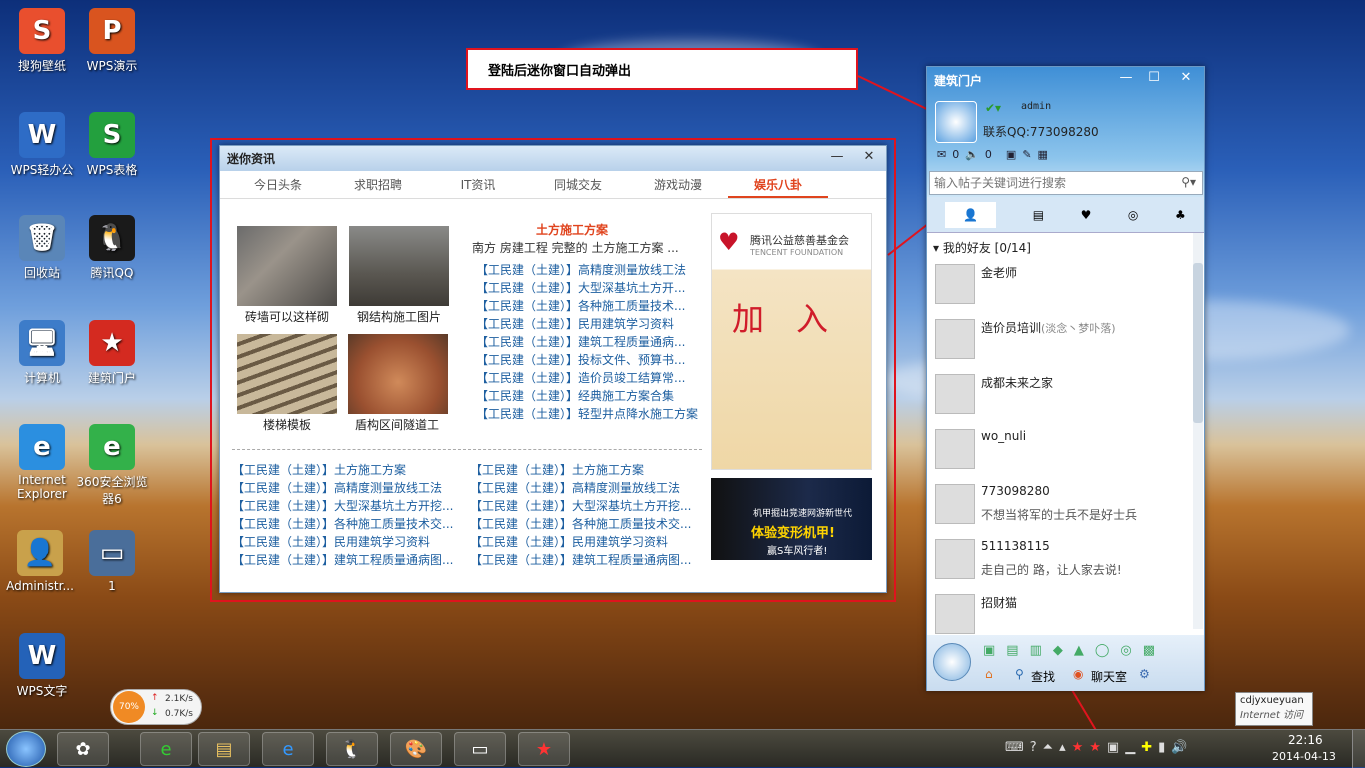 This screenshot has width=1365, height=768. I want to click on toolbar-row: ✉ 0 🔈 0 ▣ ✎ ▦, so click(992, 154).